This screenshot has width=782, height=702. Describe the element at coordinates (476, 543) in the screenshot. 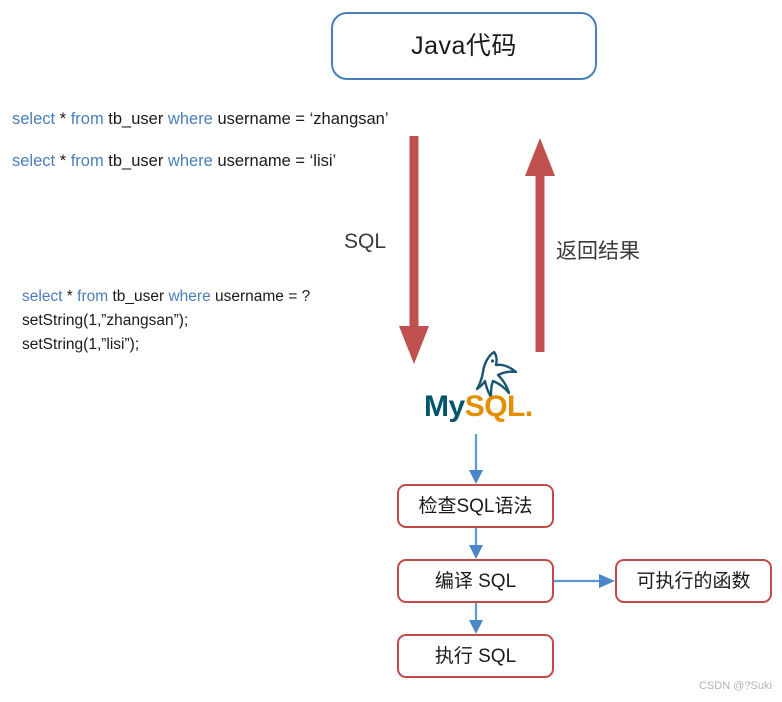

I see `connector-check-to-compile` at that location.